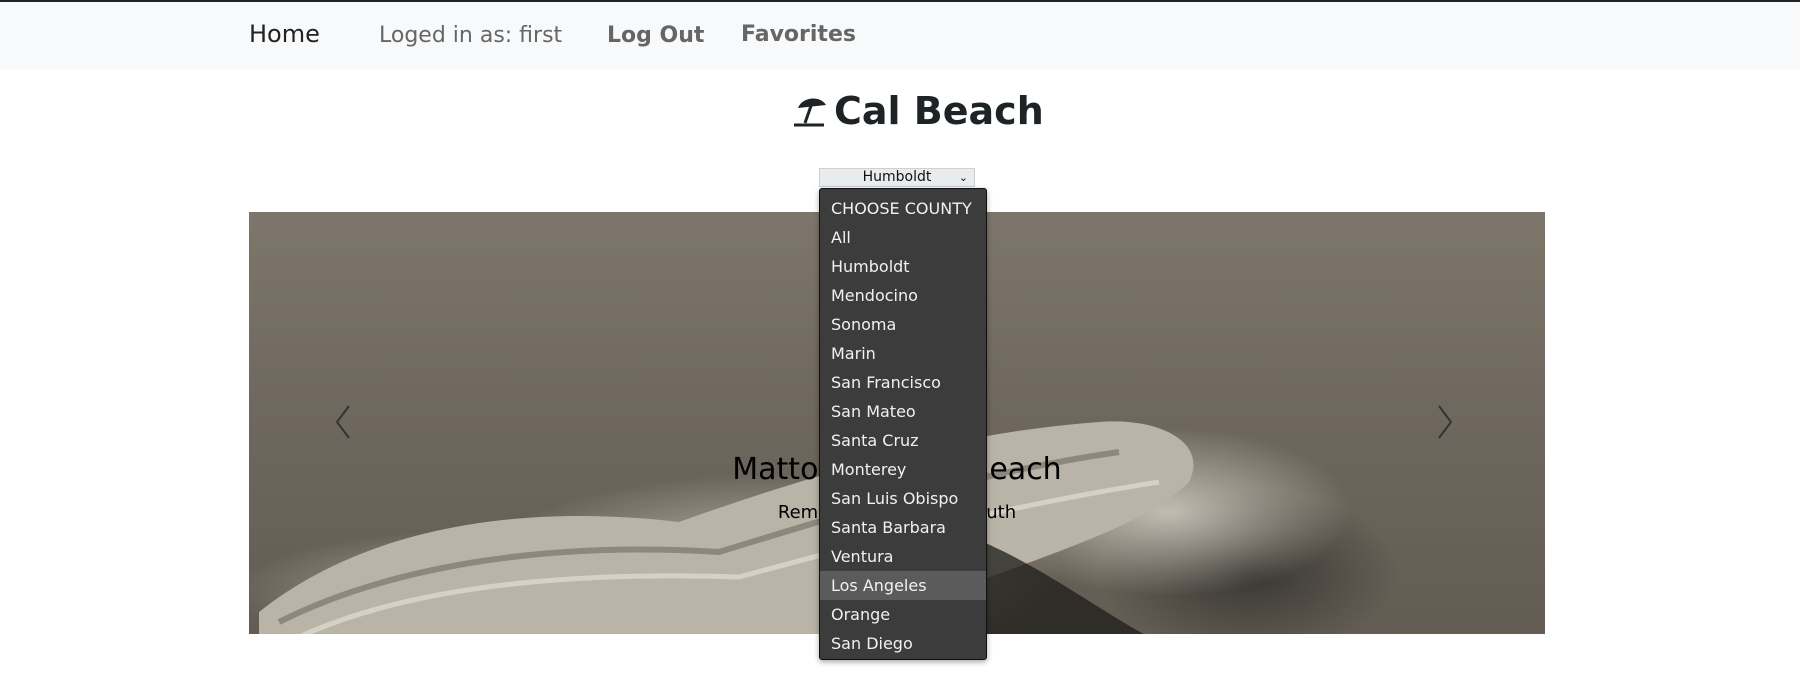  I want to click on nav-home-link: Home, so click(284, 34).